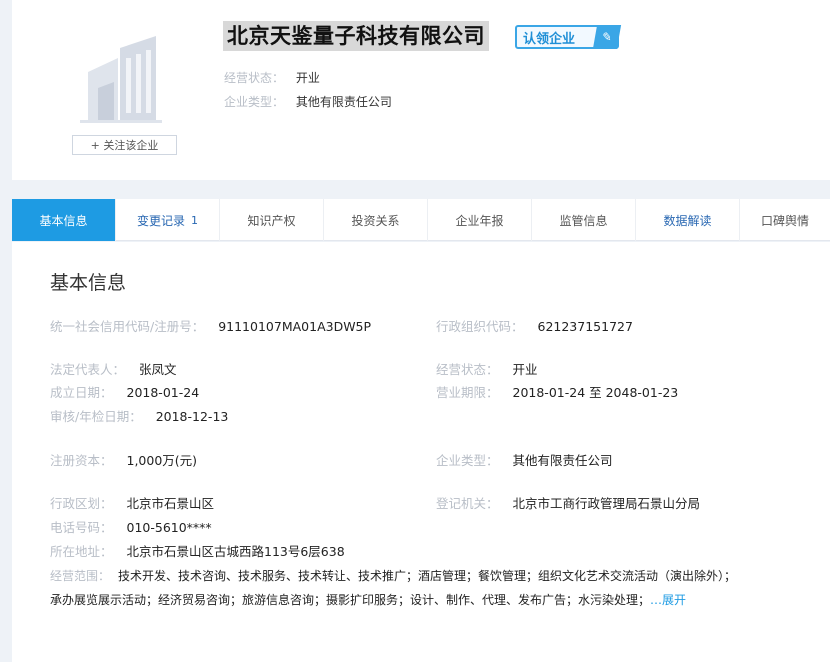  I want to click on tab-change-records: 变更记录 1, so click(168, 220).